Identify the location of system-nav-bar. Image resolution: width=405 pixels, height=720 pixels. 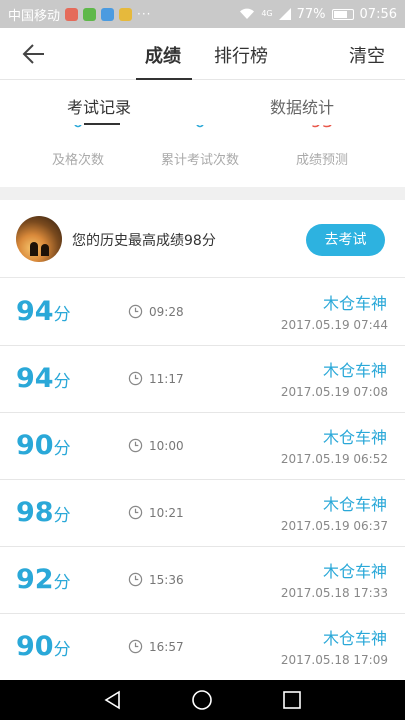
(202, 700).